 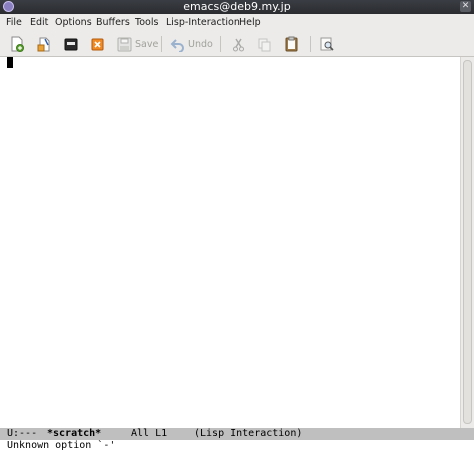 I want to click on cut-icon, so click(x=238, y=44).